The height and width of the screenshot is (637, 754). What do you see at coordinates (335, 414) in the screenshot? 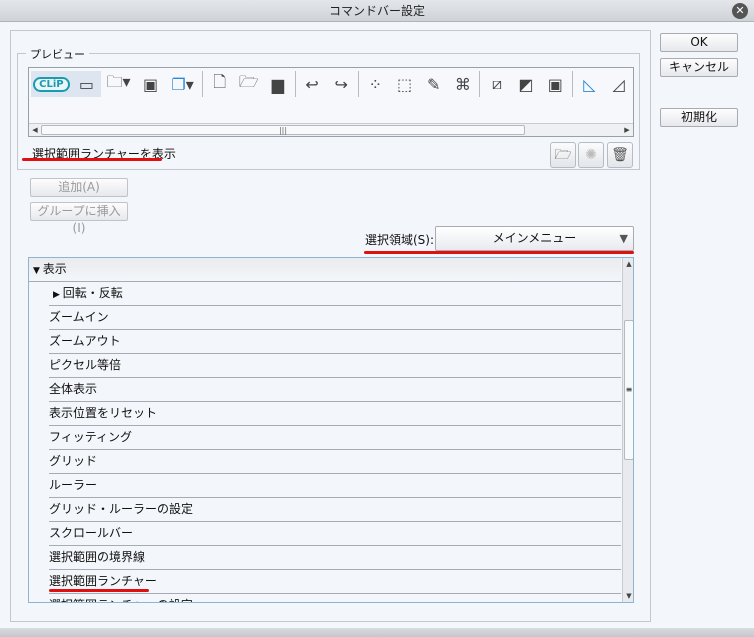
I see `list-item: 表示位置をリセット` at bounding box center [335, 414].